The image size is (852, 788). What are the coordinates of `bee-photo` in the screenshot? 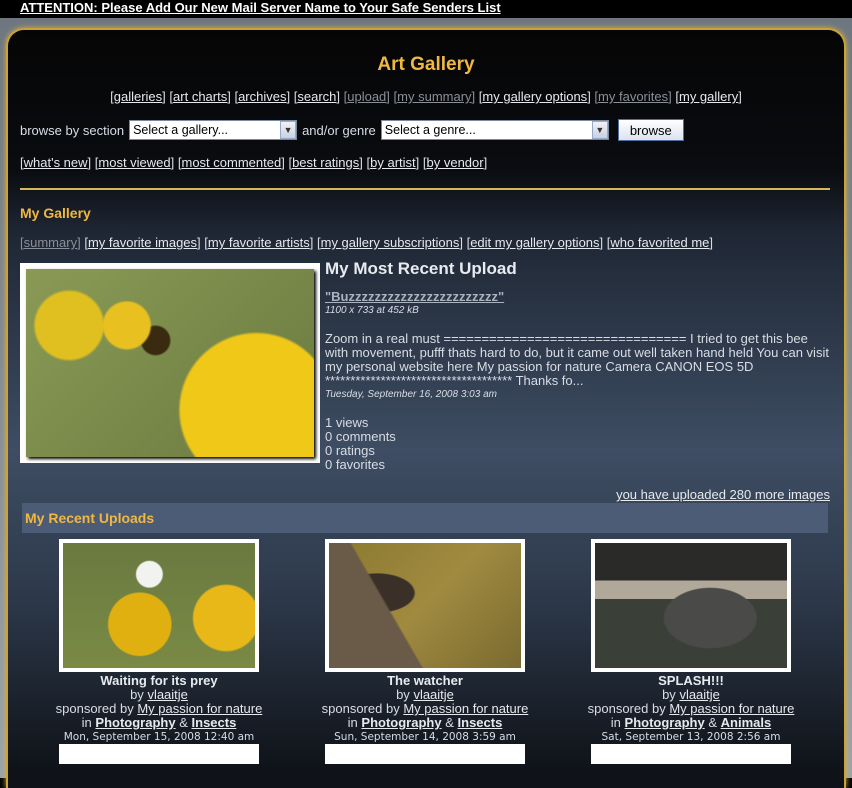 It's located at (170, 363).